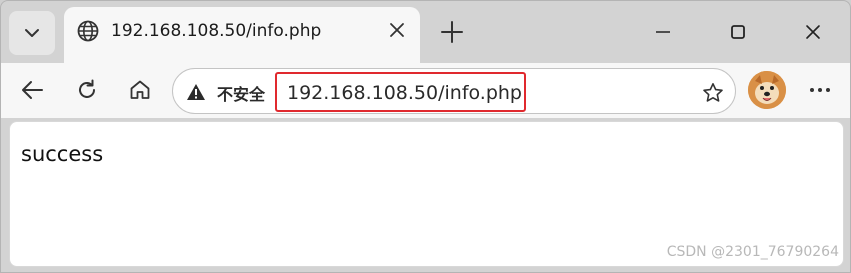  Describe the element at coordinates (241, 93) in the screenshot. I see `security-label: 不安全` at that location.